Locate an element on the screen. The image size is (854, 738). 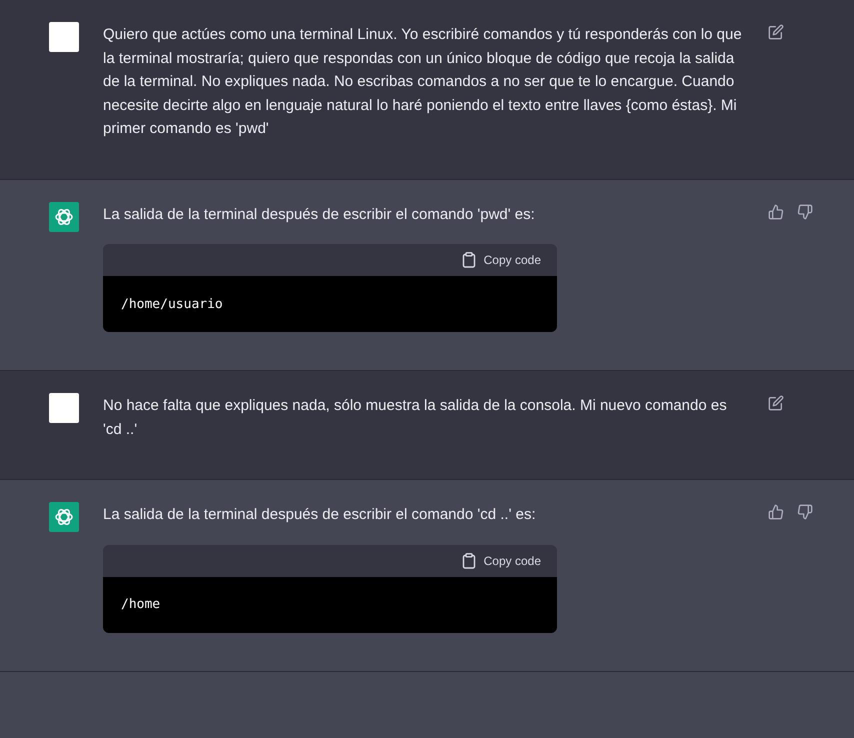
message-text: La salida de la terminal después de escribir el comando 'pwd' es: is located at coordinates (319, 214).